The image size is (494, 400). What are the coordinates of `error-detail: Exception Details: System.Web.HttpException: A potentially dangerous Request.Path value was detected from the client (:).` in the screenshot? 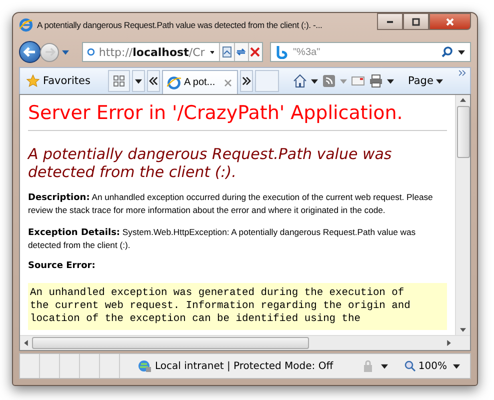 It's located at (222, 238).